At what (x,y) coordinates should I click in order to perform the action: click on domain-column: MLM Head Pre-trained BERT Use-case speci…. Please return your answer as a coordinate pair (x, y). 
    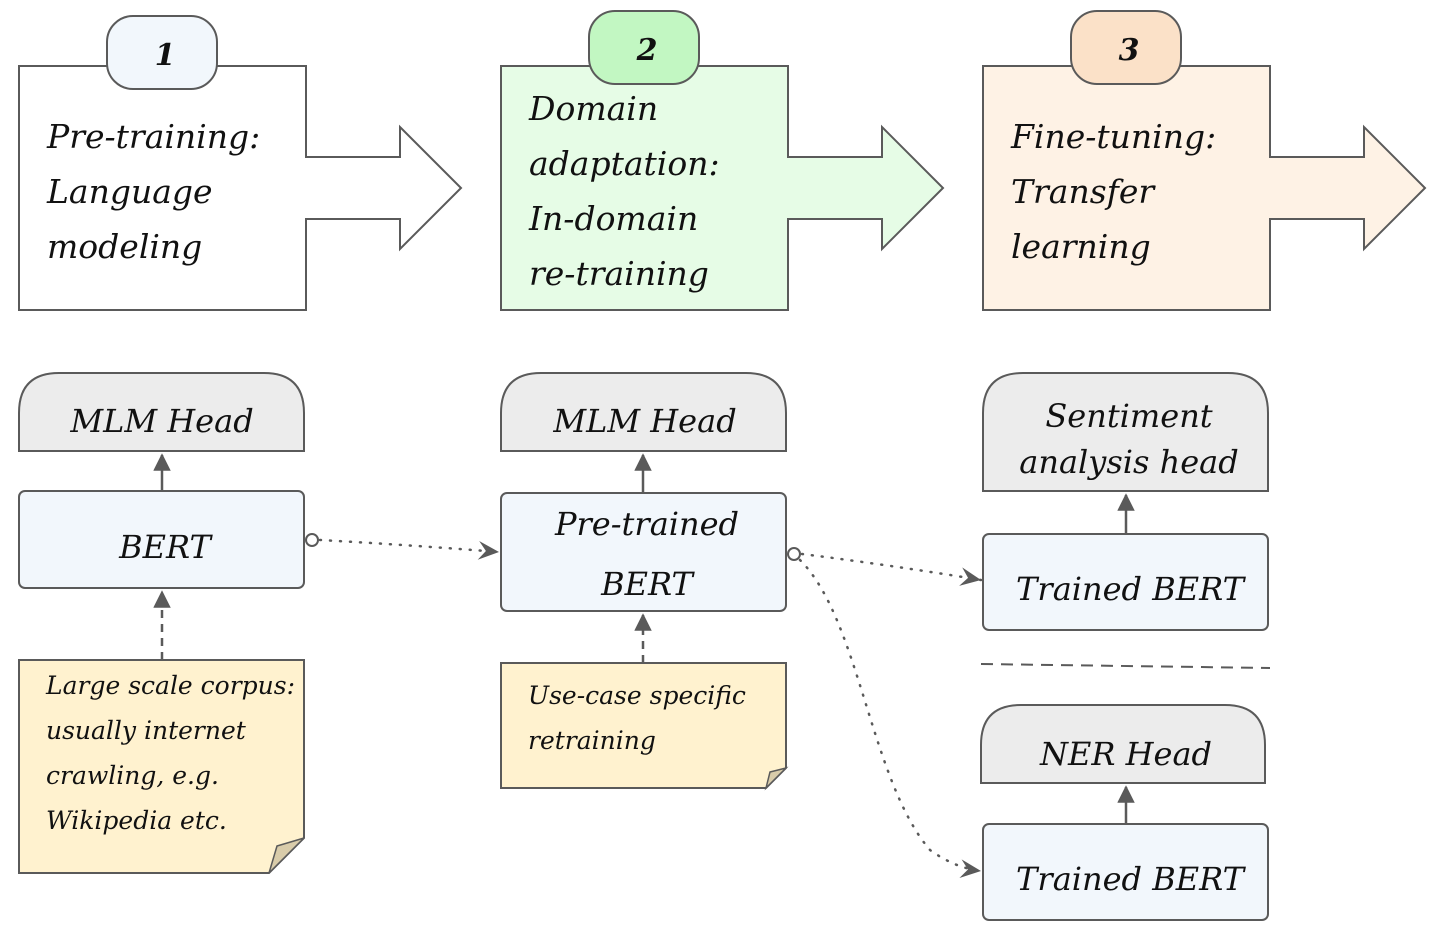
    Looking at the image, I should click on (644, 581).